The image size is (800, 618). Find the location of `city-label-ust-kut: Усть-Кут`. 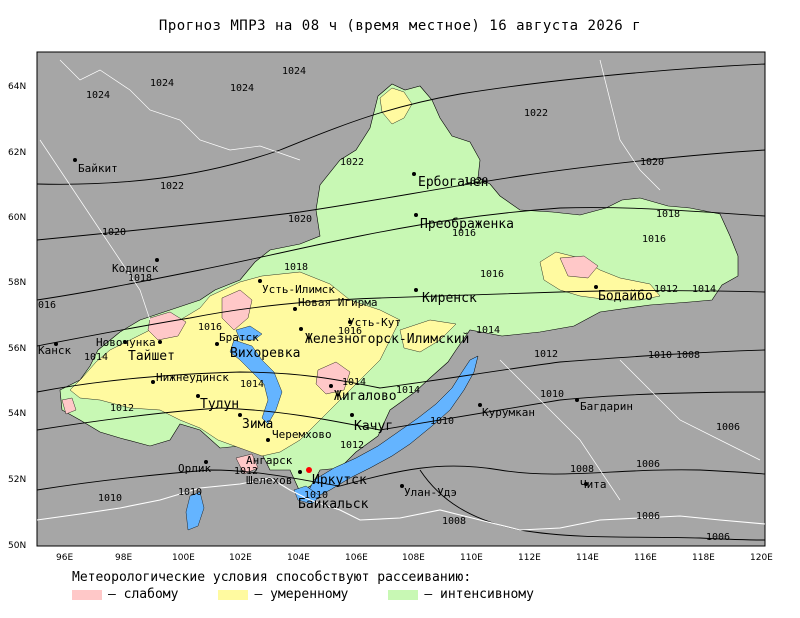

city-label-ust-kut: Усть-Кут is located at coordinates (374, 322).